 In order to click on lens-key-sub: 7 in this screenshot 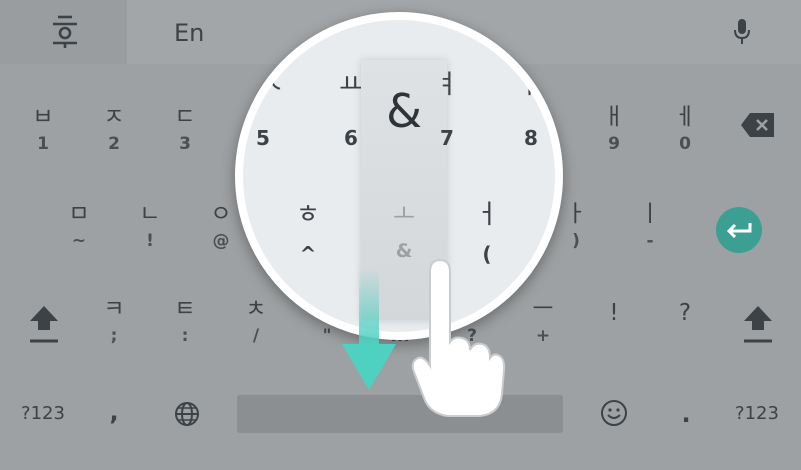, I will do `click(447, 138)`.